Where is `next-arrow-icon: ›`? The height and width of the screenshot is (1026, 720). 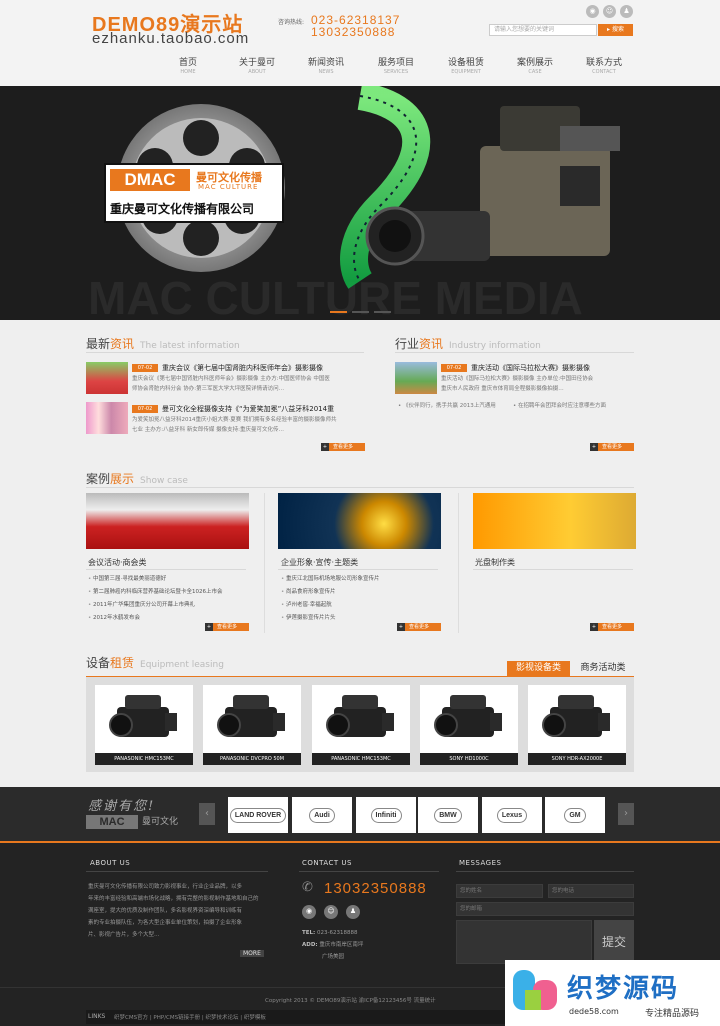 next-arrow-icon: › is located at coordinates (626, 814).